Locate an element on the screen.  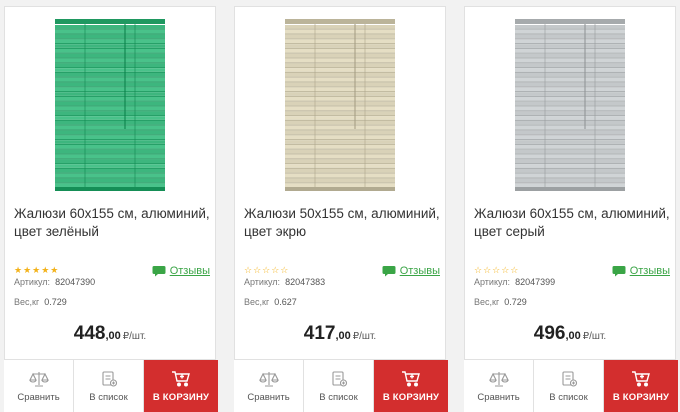
price: 496,00 ₽/шт. is located at coordinates (570, 334).